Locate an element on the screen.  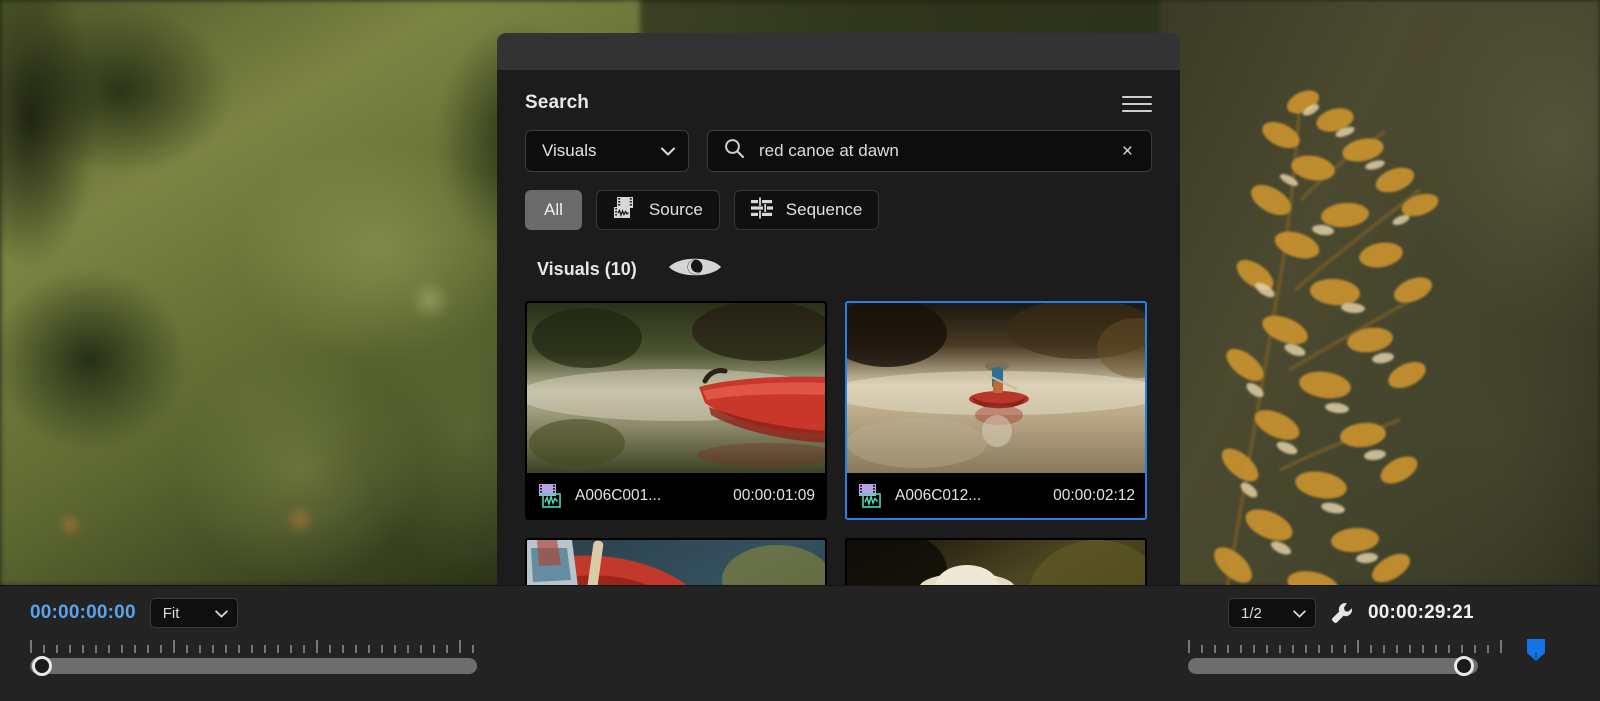
hamburger-icon is located at coordinates (1137, 103).